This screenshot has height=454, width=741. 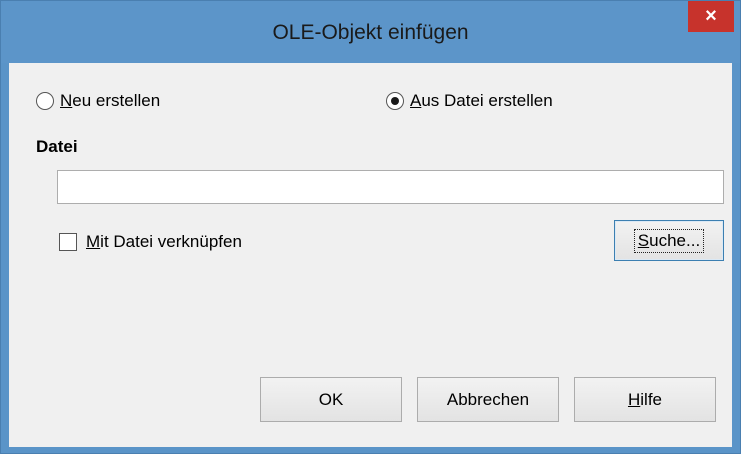 I want to click on link-to-file-label: Mit Datei verknüpfen, so click(x=164, y=241).